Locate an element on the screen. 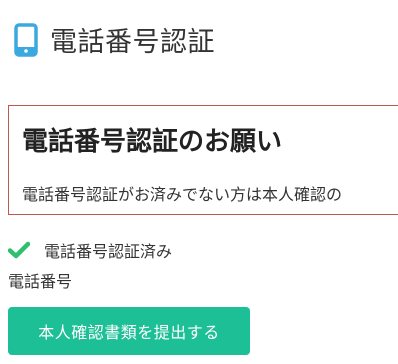 The image size is (398, 364). check-icon is located at coordinates (19, 250).